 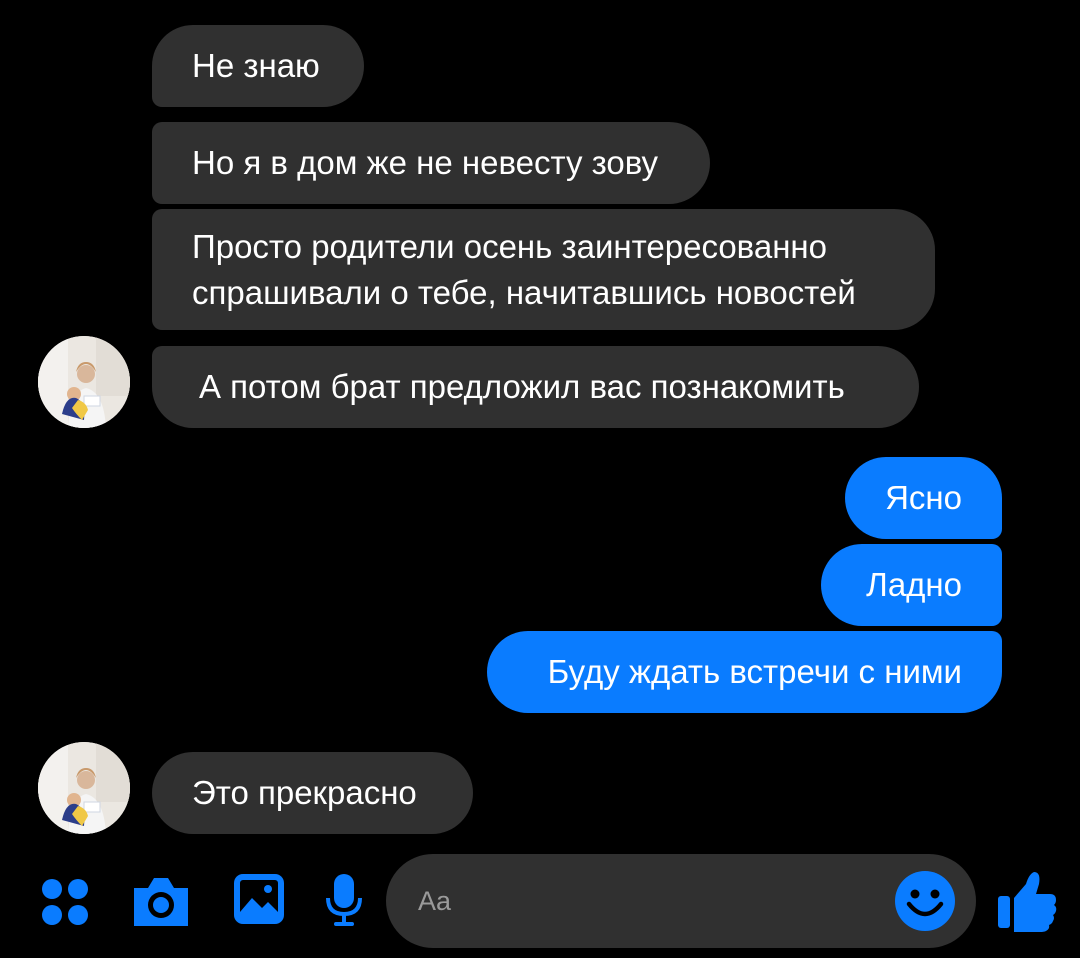 I want to click on emoji-button, so click(x=925, y=901).